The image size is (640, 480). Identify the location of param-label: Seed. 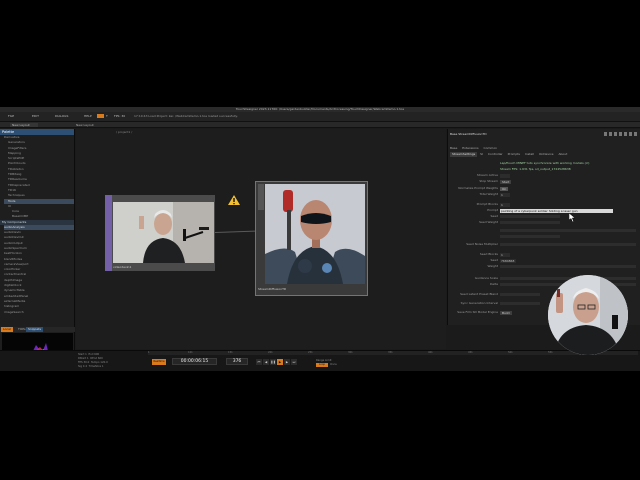
(494, 260).